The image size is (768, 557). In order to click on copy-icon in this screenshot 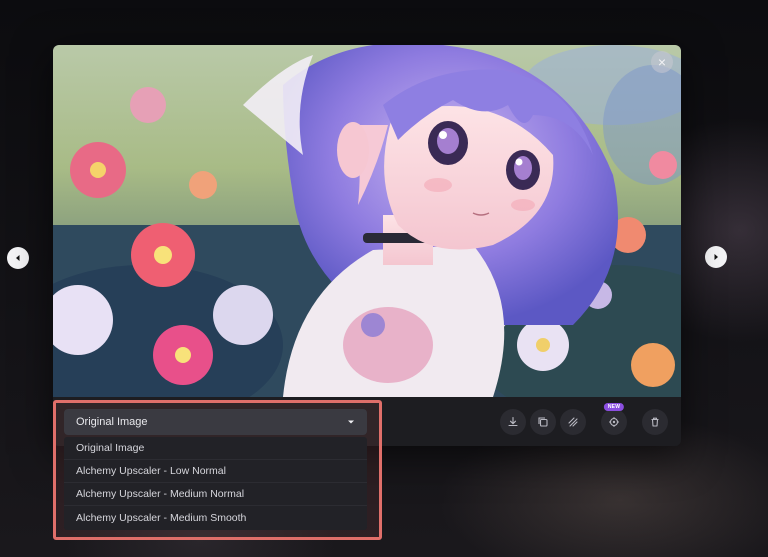, I will do `click(543, 422)`.